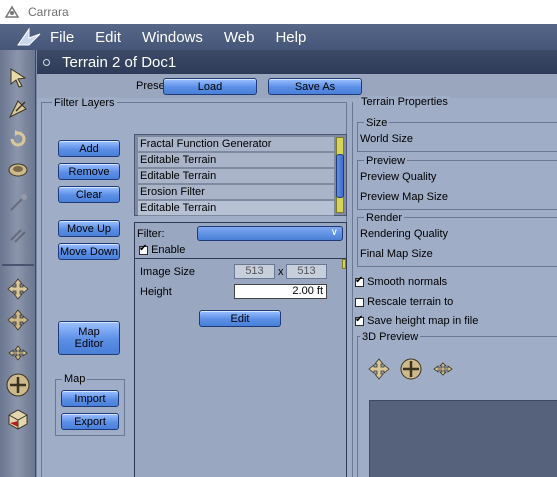 This screenshot has width=557, height=477. I want to click on world-size-label: World Size, so click(386, 139).